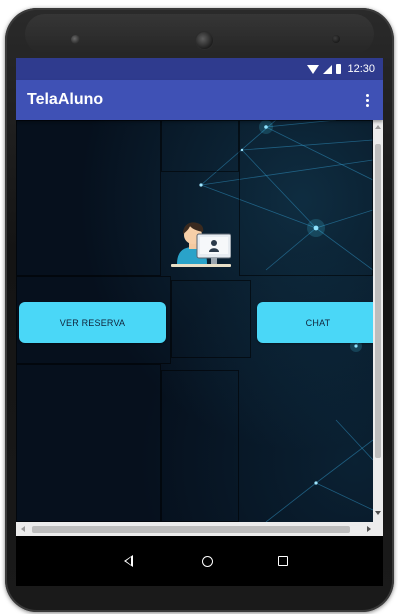  Describe the element at coordinates (201, 244) in the screenshot. I see `student-at-computer-icon` at that location.